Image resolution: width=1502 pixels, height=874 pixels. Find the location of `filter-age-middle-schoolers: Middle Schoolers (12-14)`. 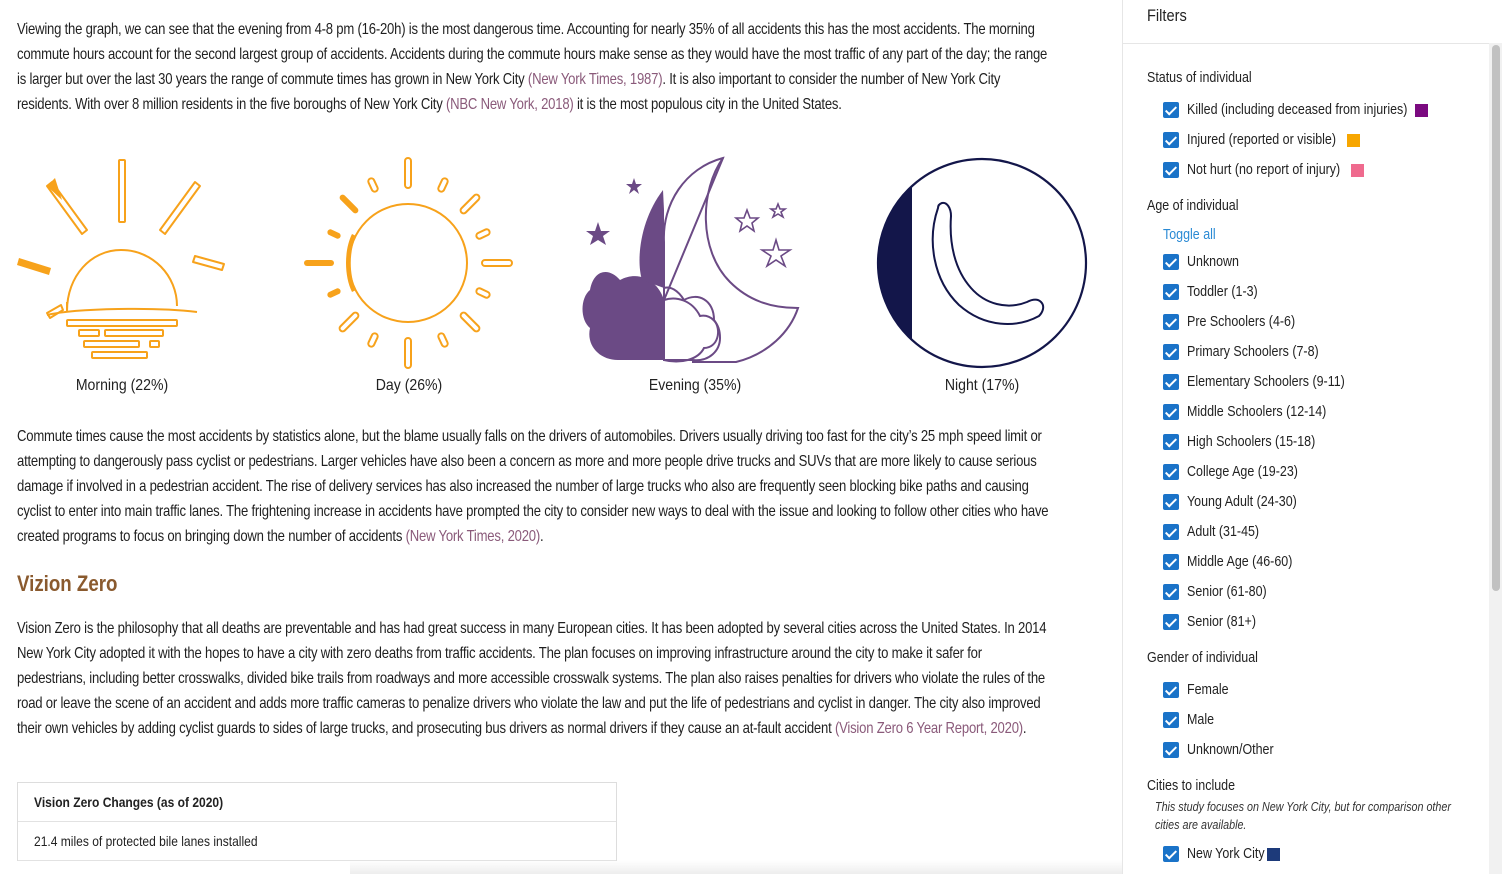

filter-age-middle-schoolers: Middle Schoolers (12-14) is located at coordinates (1256, 412).